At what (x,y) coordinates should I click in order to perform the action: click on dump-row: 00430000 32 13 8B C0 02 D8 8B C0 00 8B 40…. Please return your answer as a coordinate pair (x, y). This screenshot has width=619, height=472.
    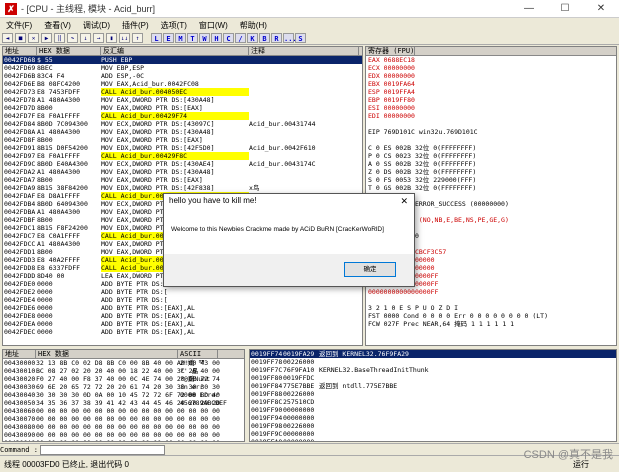
    Looking at the image, I should click on (123, 363).